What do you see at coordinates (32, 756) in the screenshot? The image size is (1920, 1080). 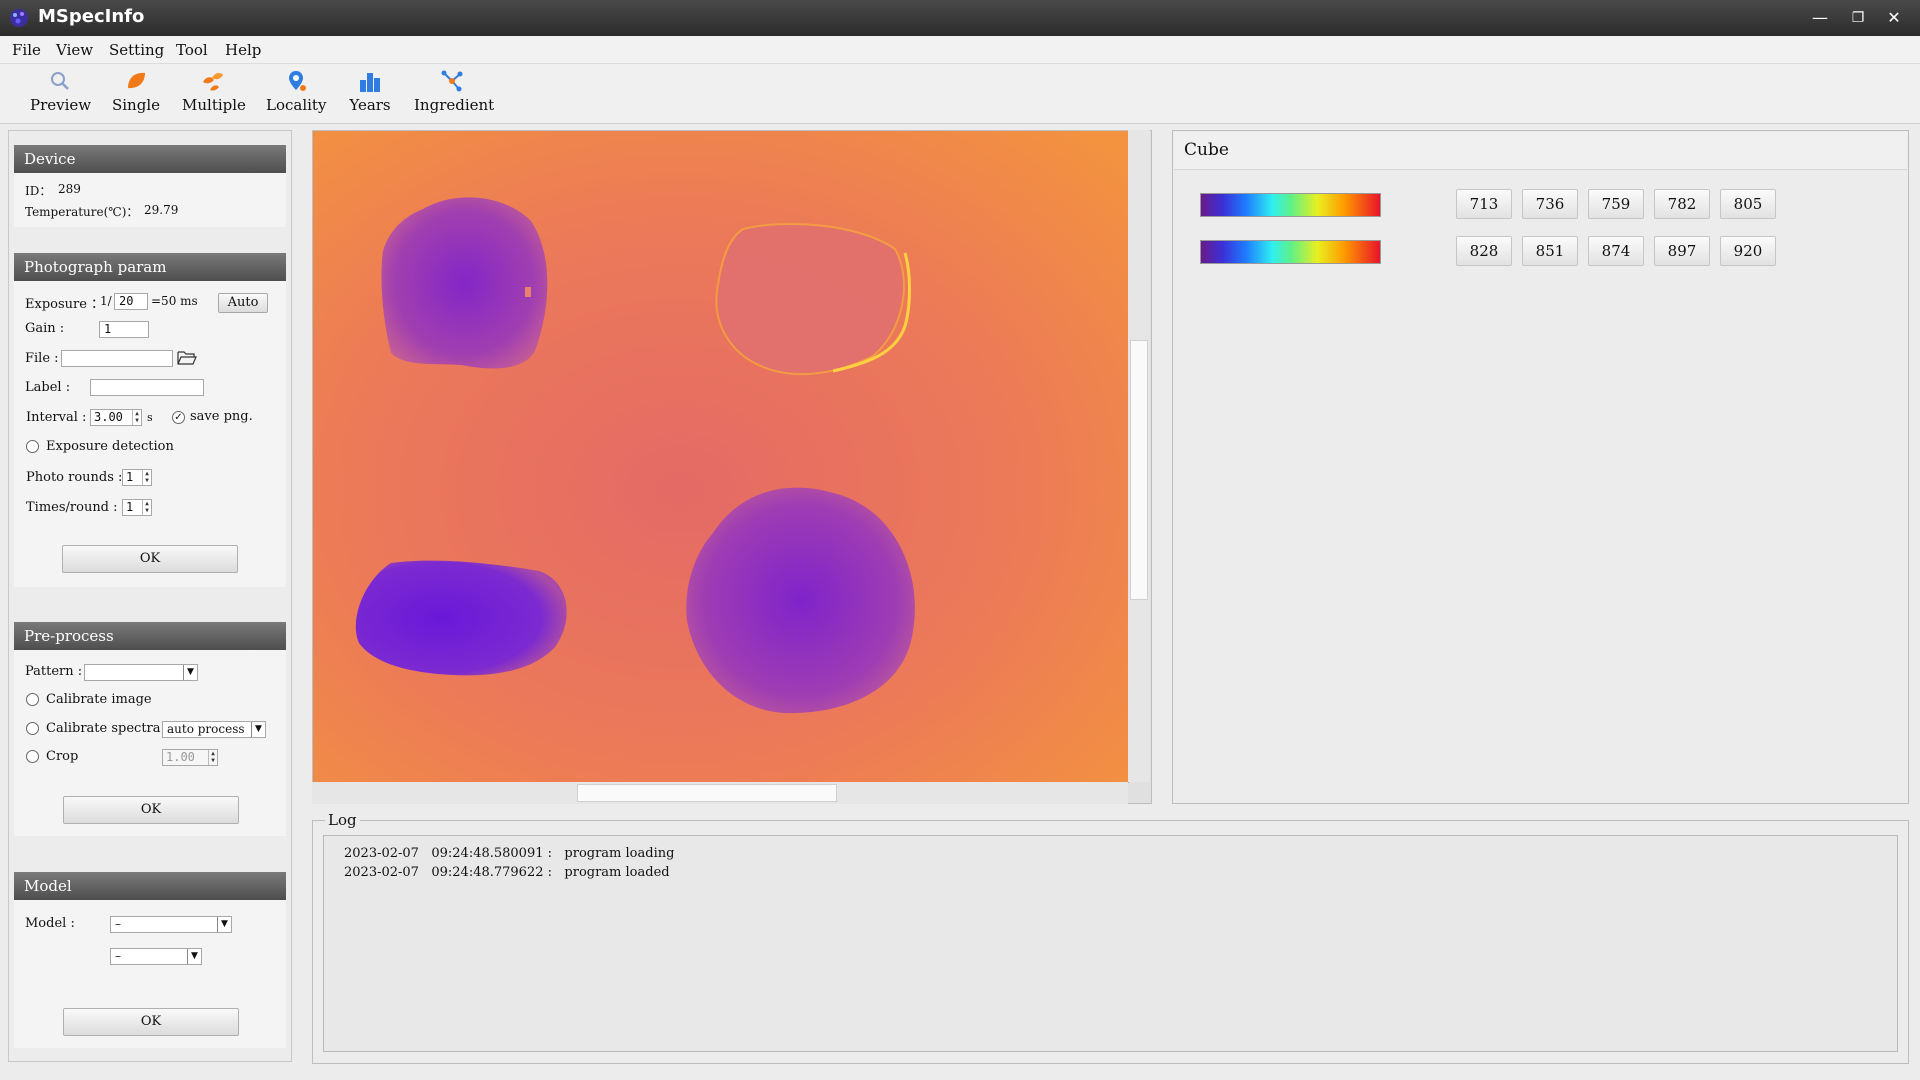 I see `crop-radio` at bounding box center [32, 756].